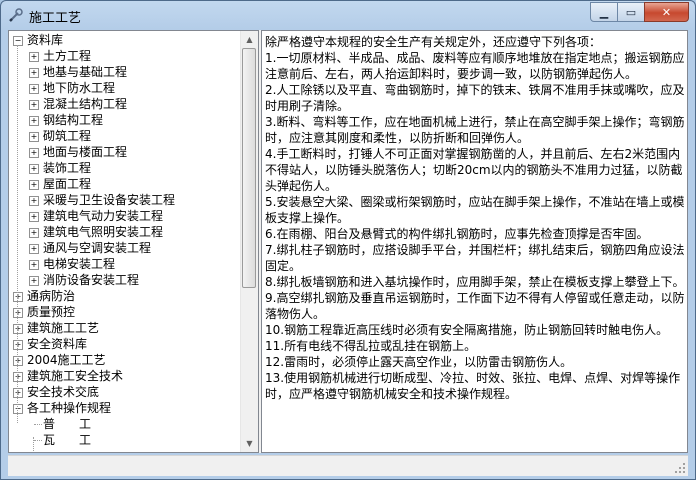  Describe the element at coordinates (67, 440) in the screenshot. I see `tree-item-label: 瓦 工` at that location.